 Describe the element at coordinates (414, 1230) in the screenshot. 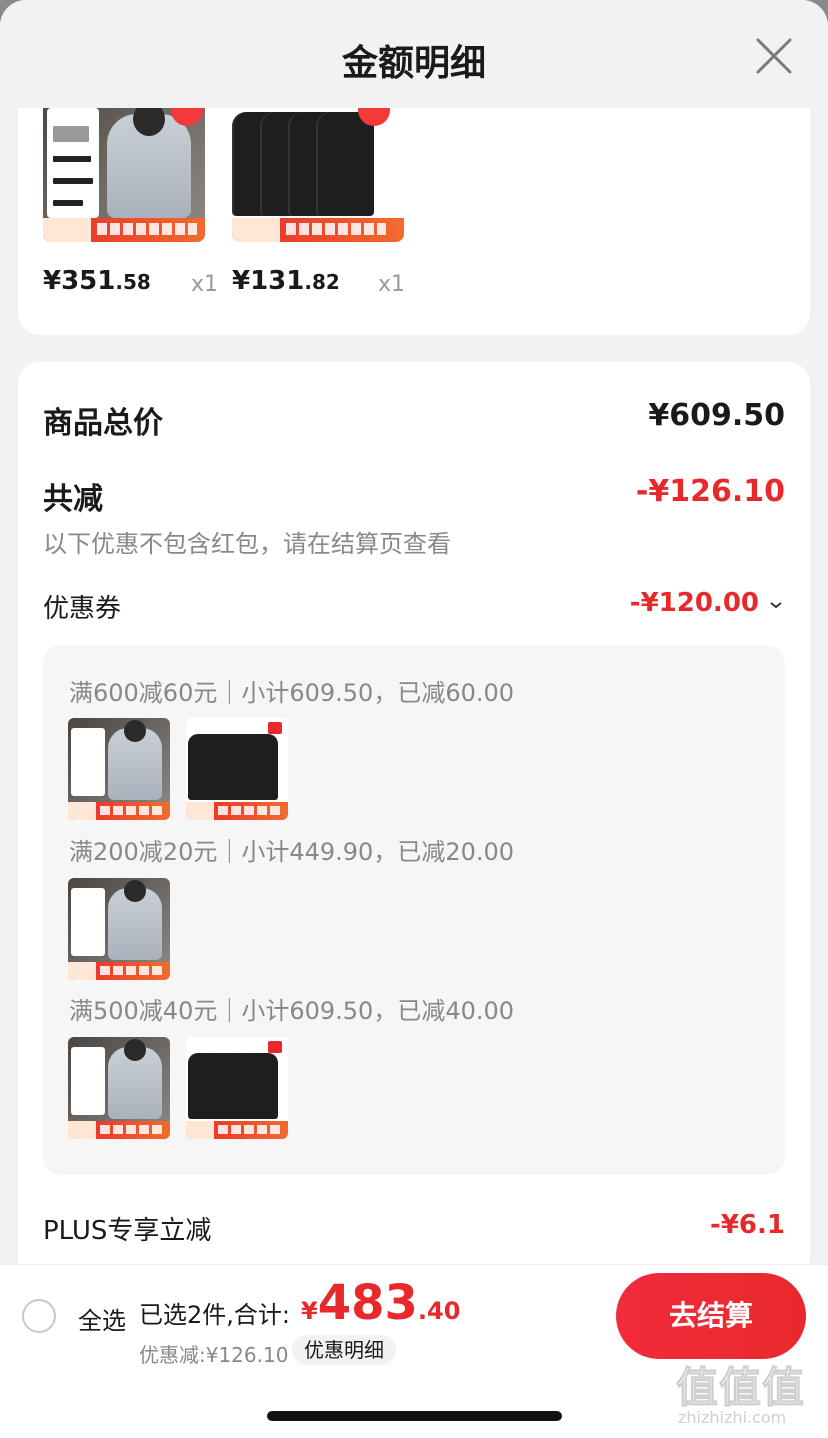

I see `plus-discount-row: PLUS专享立减 -¥6.1` at that location.